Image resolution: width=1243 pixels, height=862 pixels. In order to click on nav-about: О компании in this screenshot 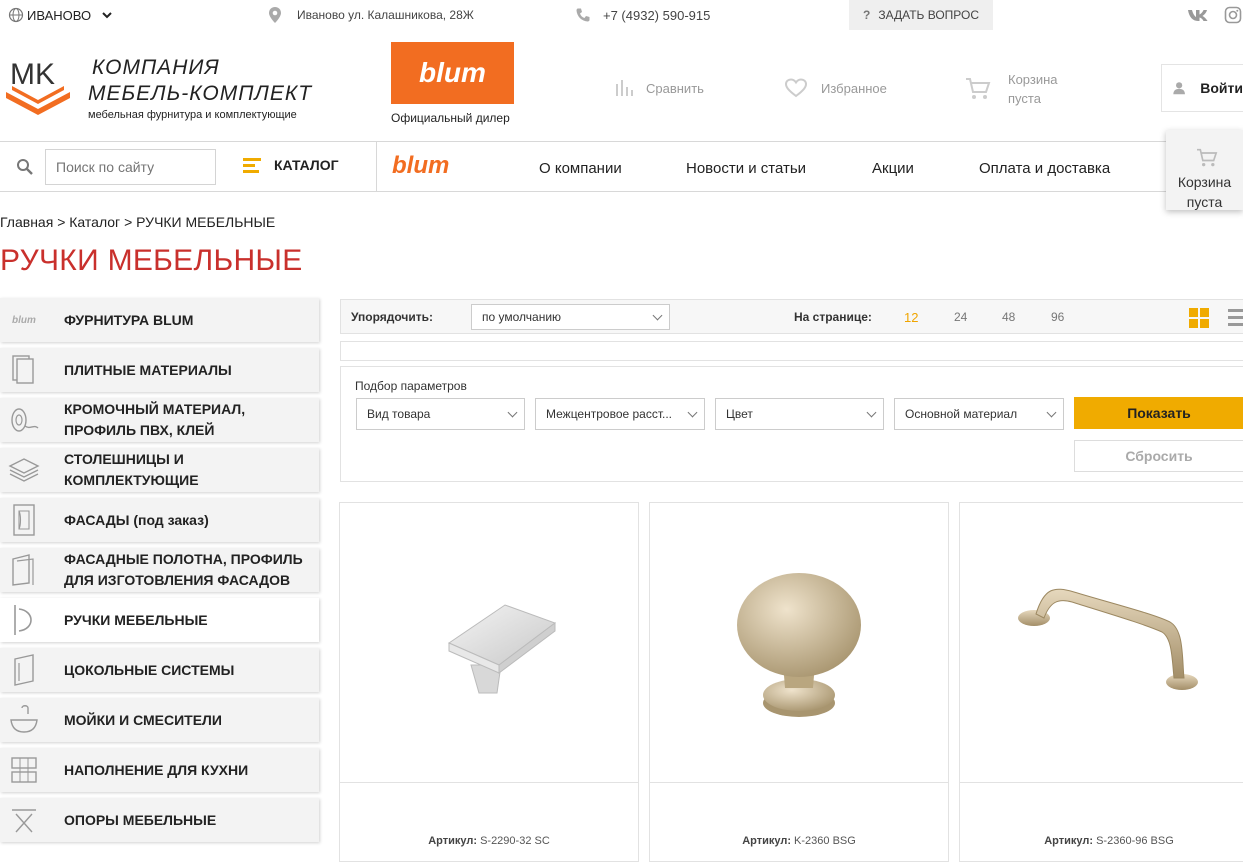, I will do `click(580, 168)`.